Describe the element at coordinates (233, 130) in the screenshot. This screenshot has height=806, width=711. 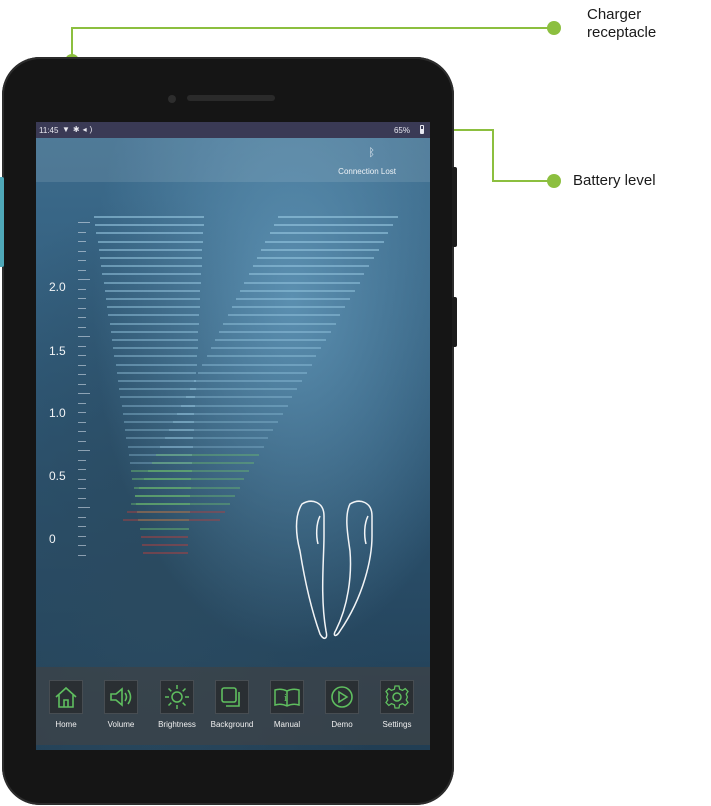
I see `status-bar: 11:45 ▼✱◂) 65%` at that location.